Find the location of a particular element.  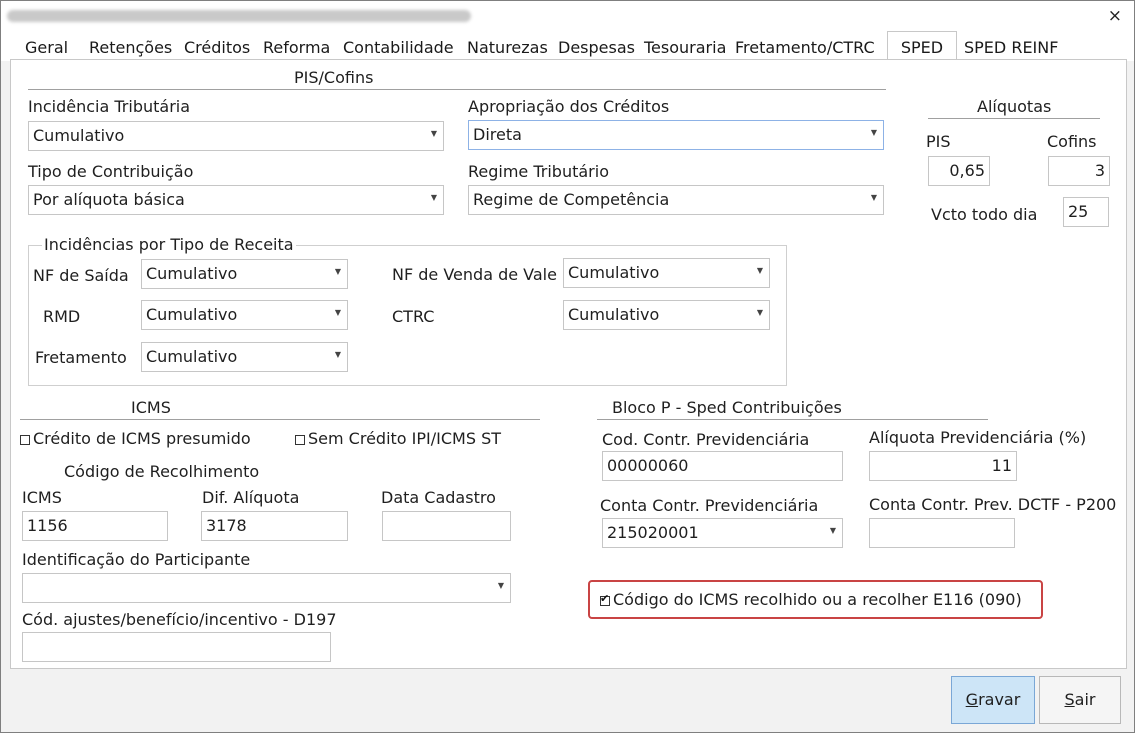

ctrc-value: Cumulativo is located at coordinates (614, 314).